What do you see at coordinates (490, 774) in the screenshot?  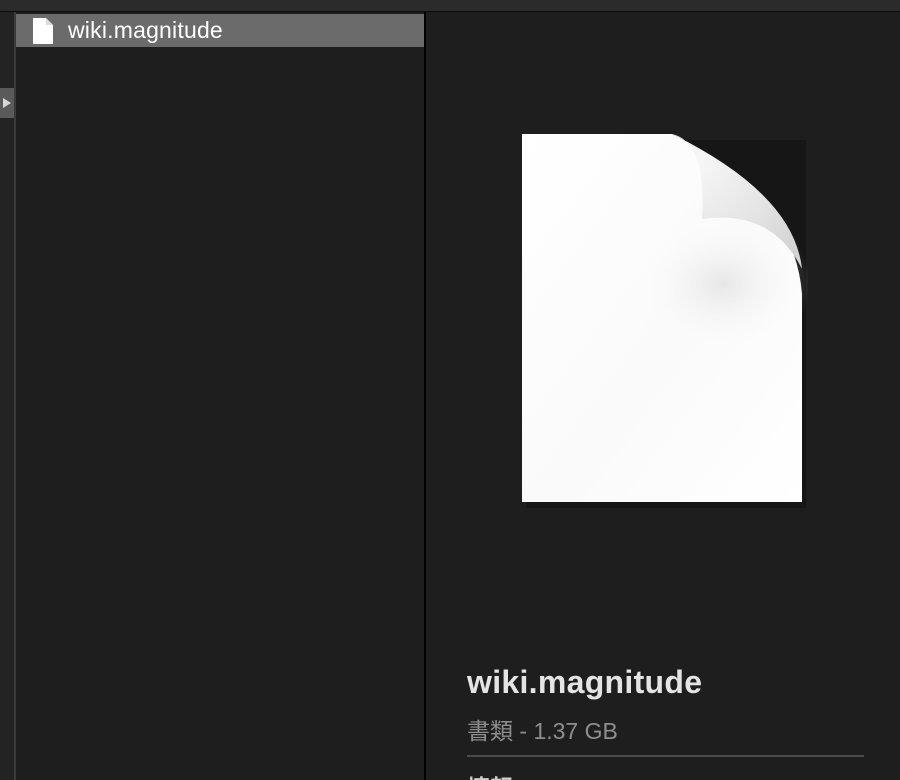 I see `info-section-heading: 情報` at bounding box center [490, 774].